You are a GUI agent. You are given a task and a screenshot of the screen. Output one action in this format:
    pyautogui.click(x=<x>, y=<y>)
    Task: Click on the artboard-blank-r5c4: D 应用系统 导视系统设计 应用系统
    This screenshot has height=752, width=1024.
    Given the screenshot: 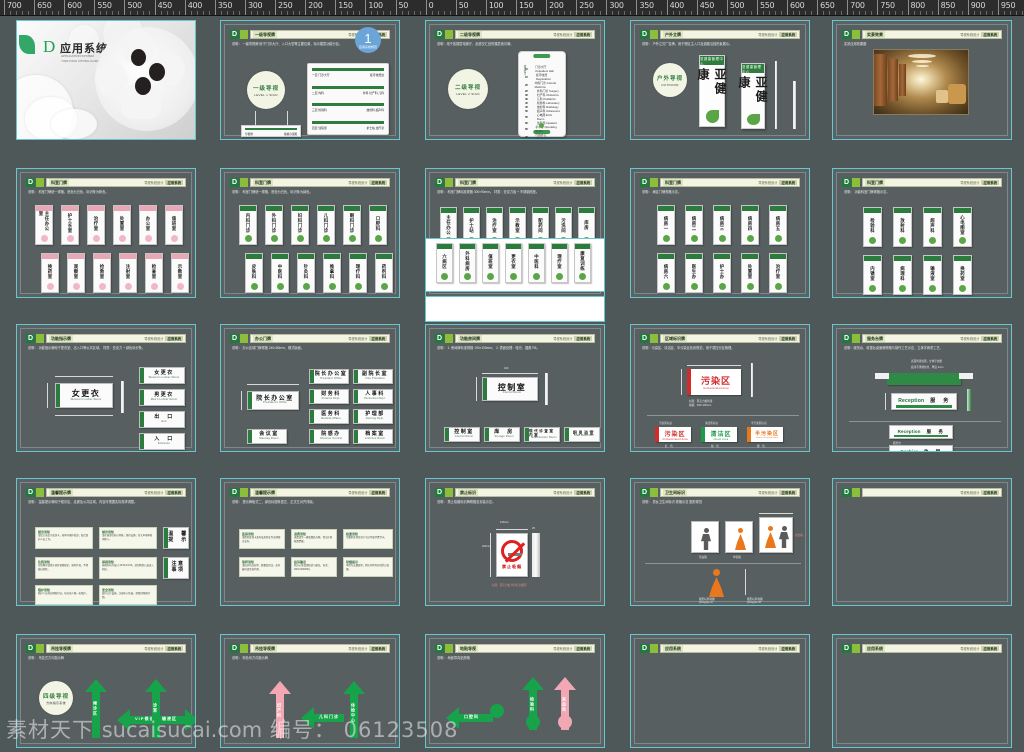 What is the action you would take?
    pyautogui.click(x=720, y=691)
    